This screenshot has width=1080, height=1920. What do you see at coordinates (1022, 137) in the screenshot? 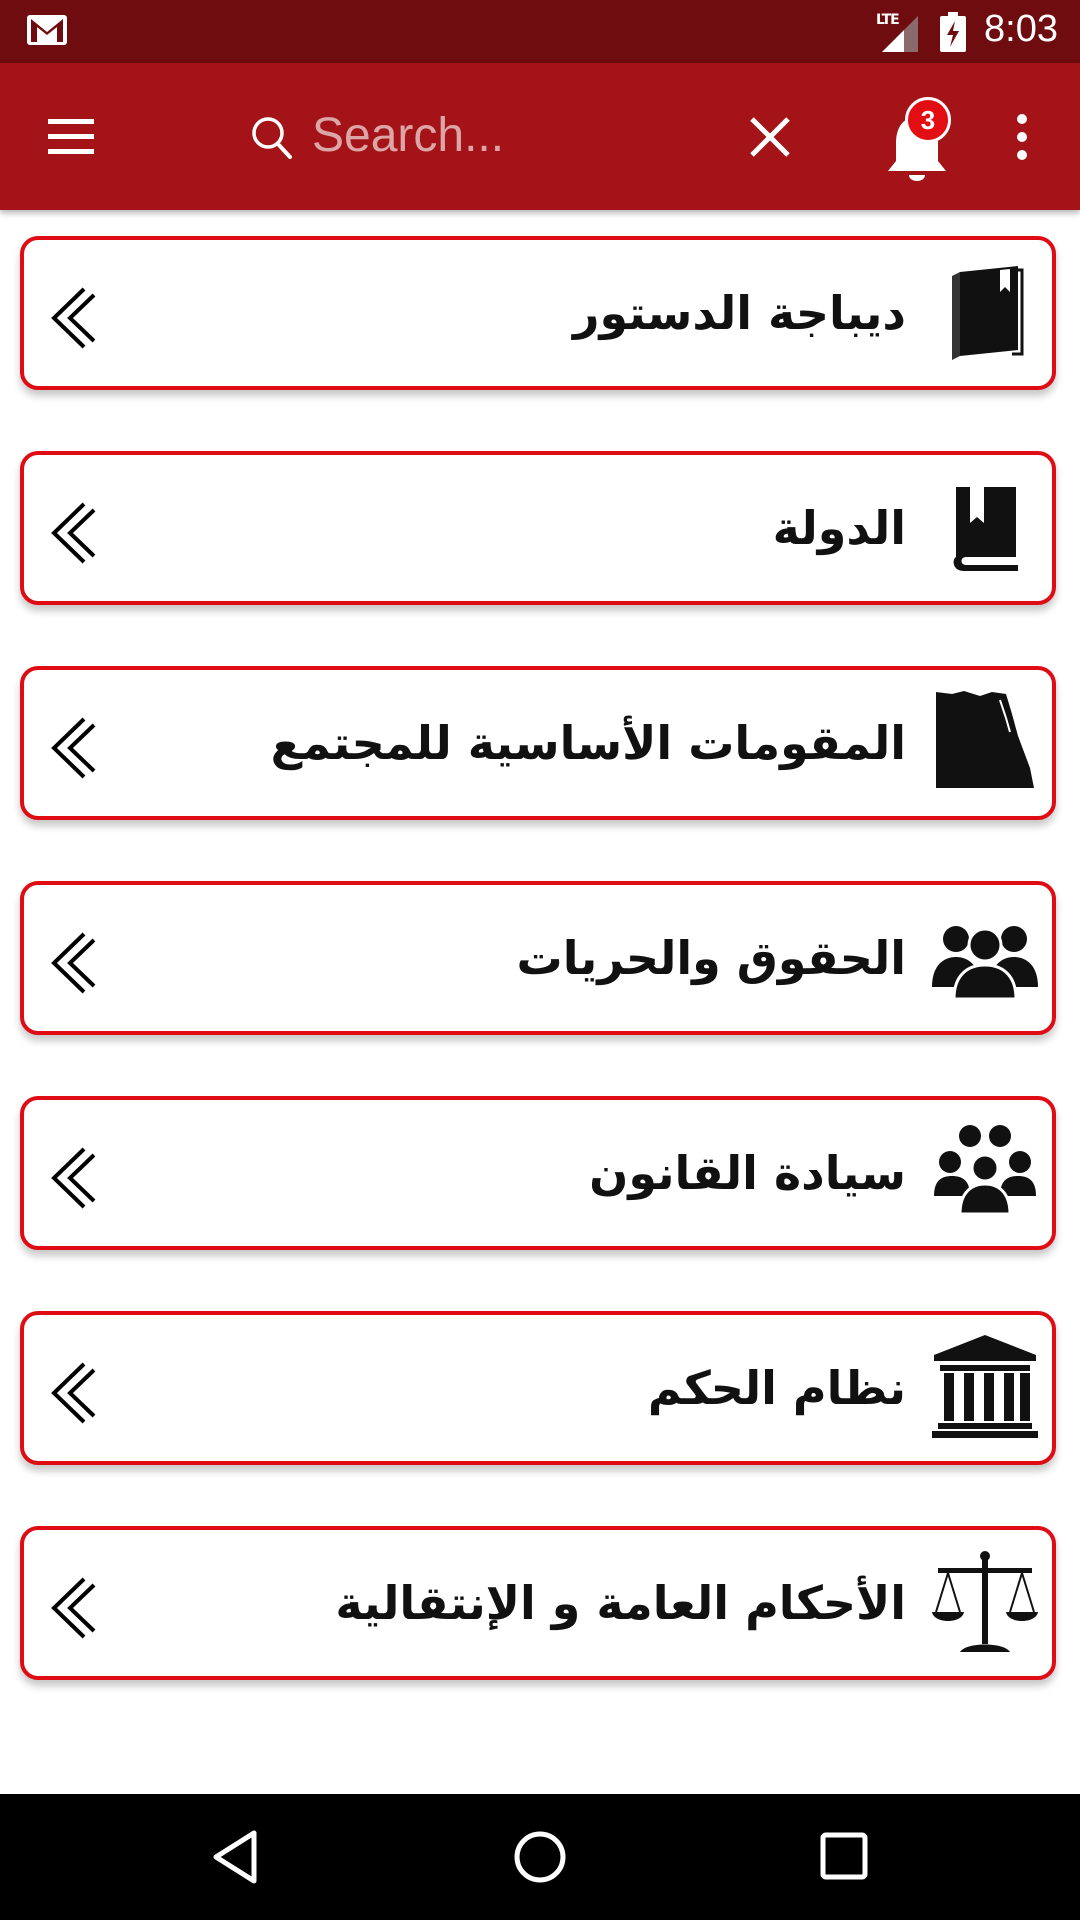
I see `more-options-icon` at bounding box center [1022, 137].